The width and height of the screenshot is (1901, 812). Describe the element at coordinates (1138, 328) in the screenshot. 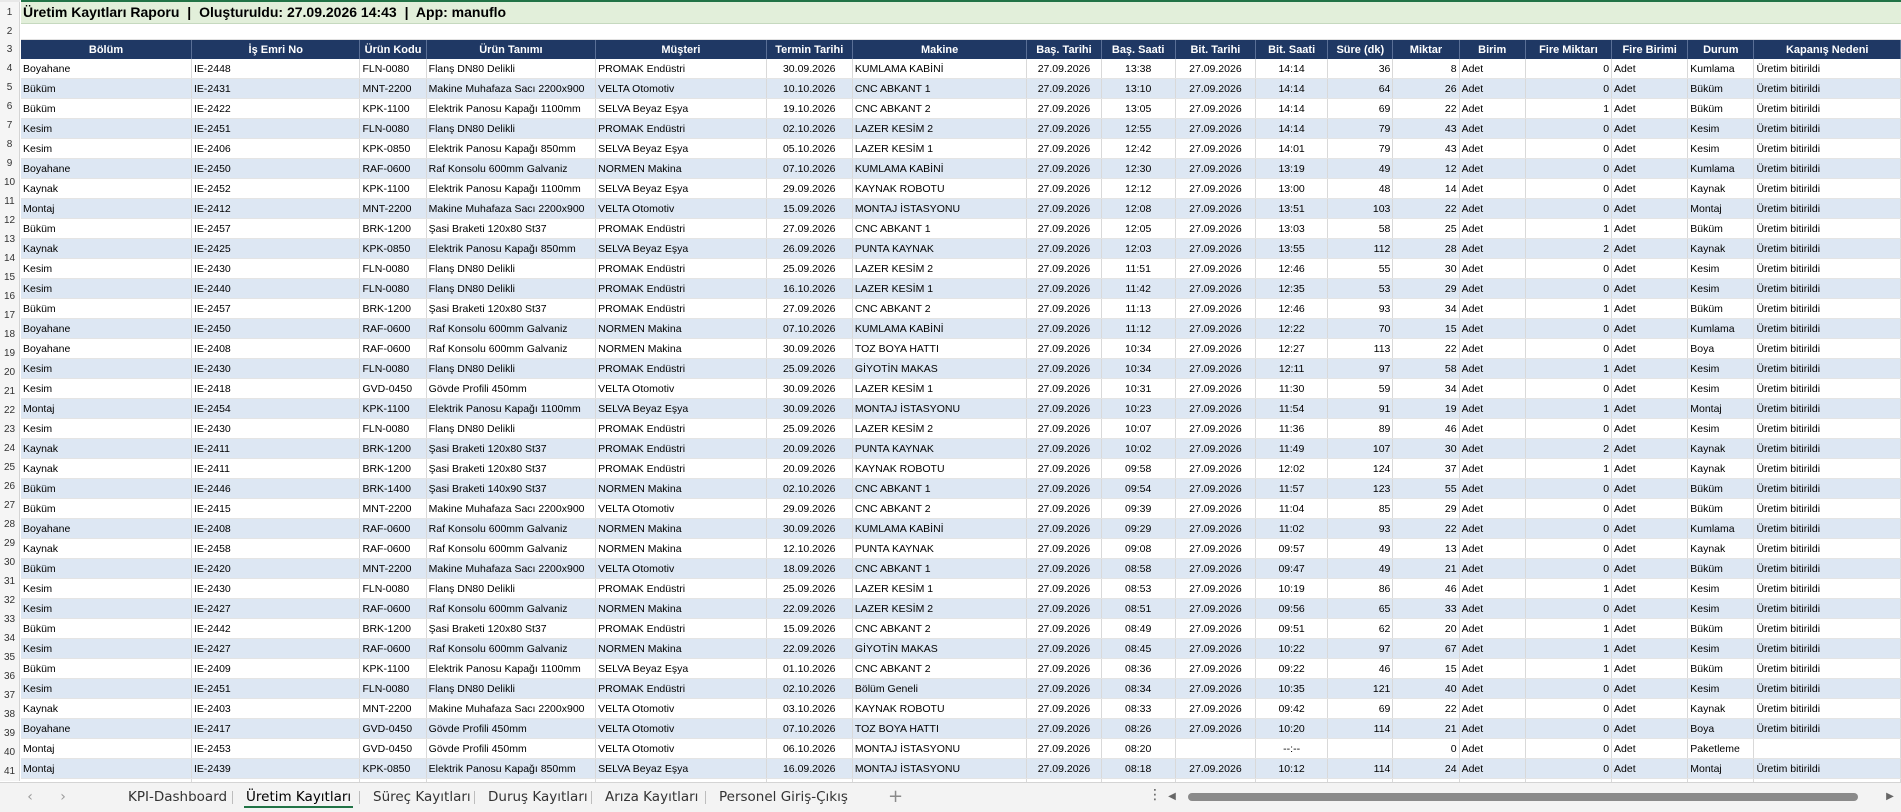

I see `table-cell: 11:12` at that location.